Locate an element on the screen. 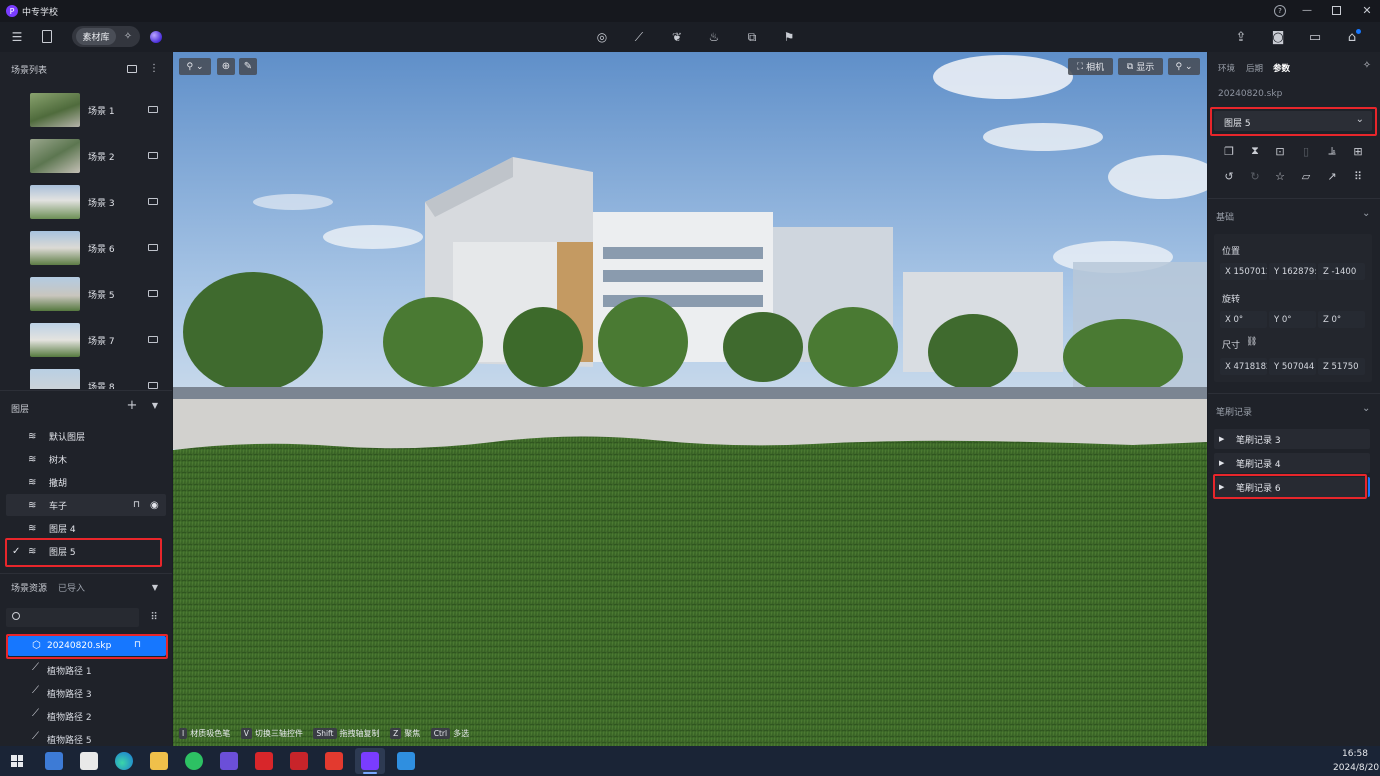 The height and width of the screenshot is (776, 1380). magic-icon: ✧ is located at coordinates (1367, 65).